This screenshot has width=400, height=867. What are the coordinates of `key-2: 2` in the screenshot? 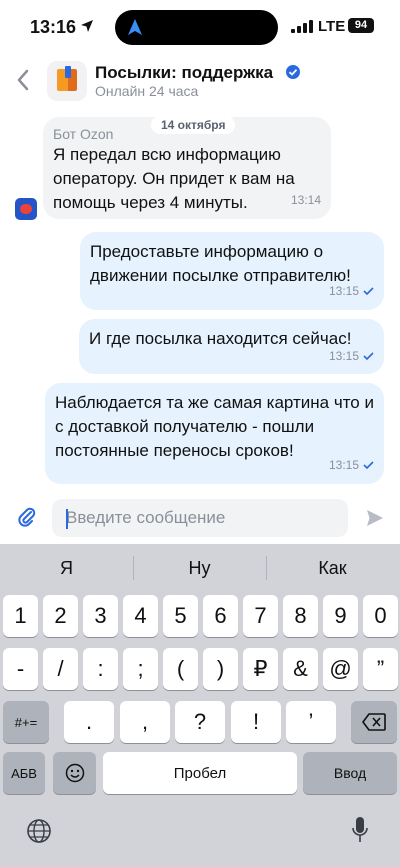 It's located at (60, 616).